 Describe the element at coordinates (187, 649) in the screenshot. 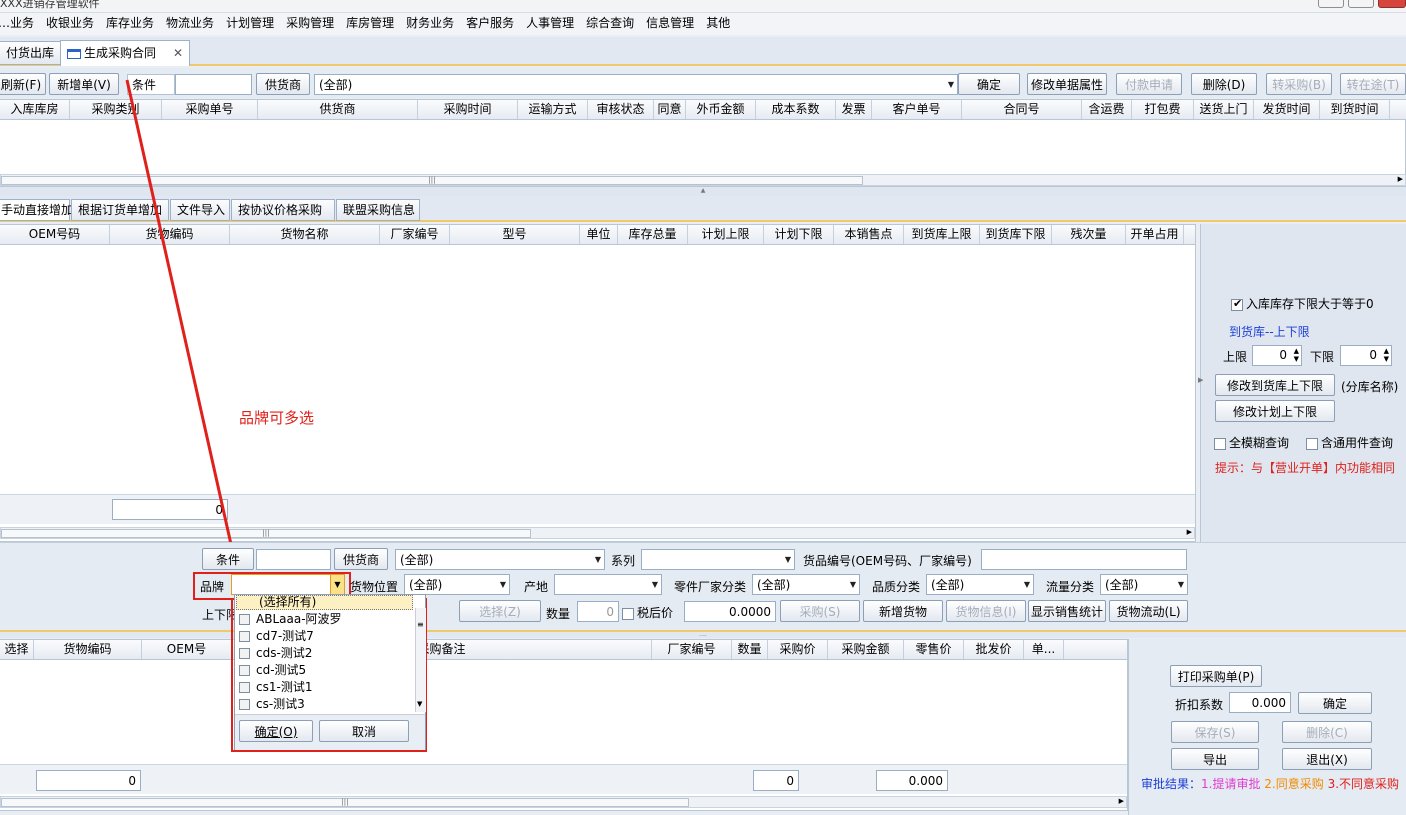

I see `column-header: OEM号` at that location.